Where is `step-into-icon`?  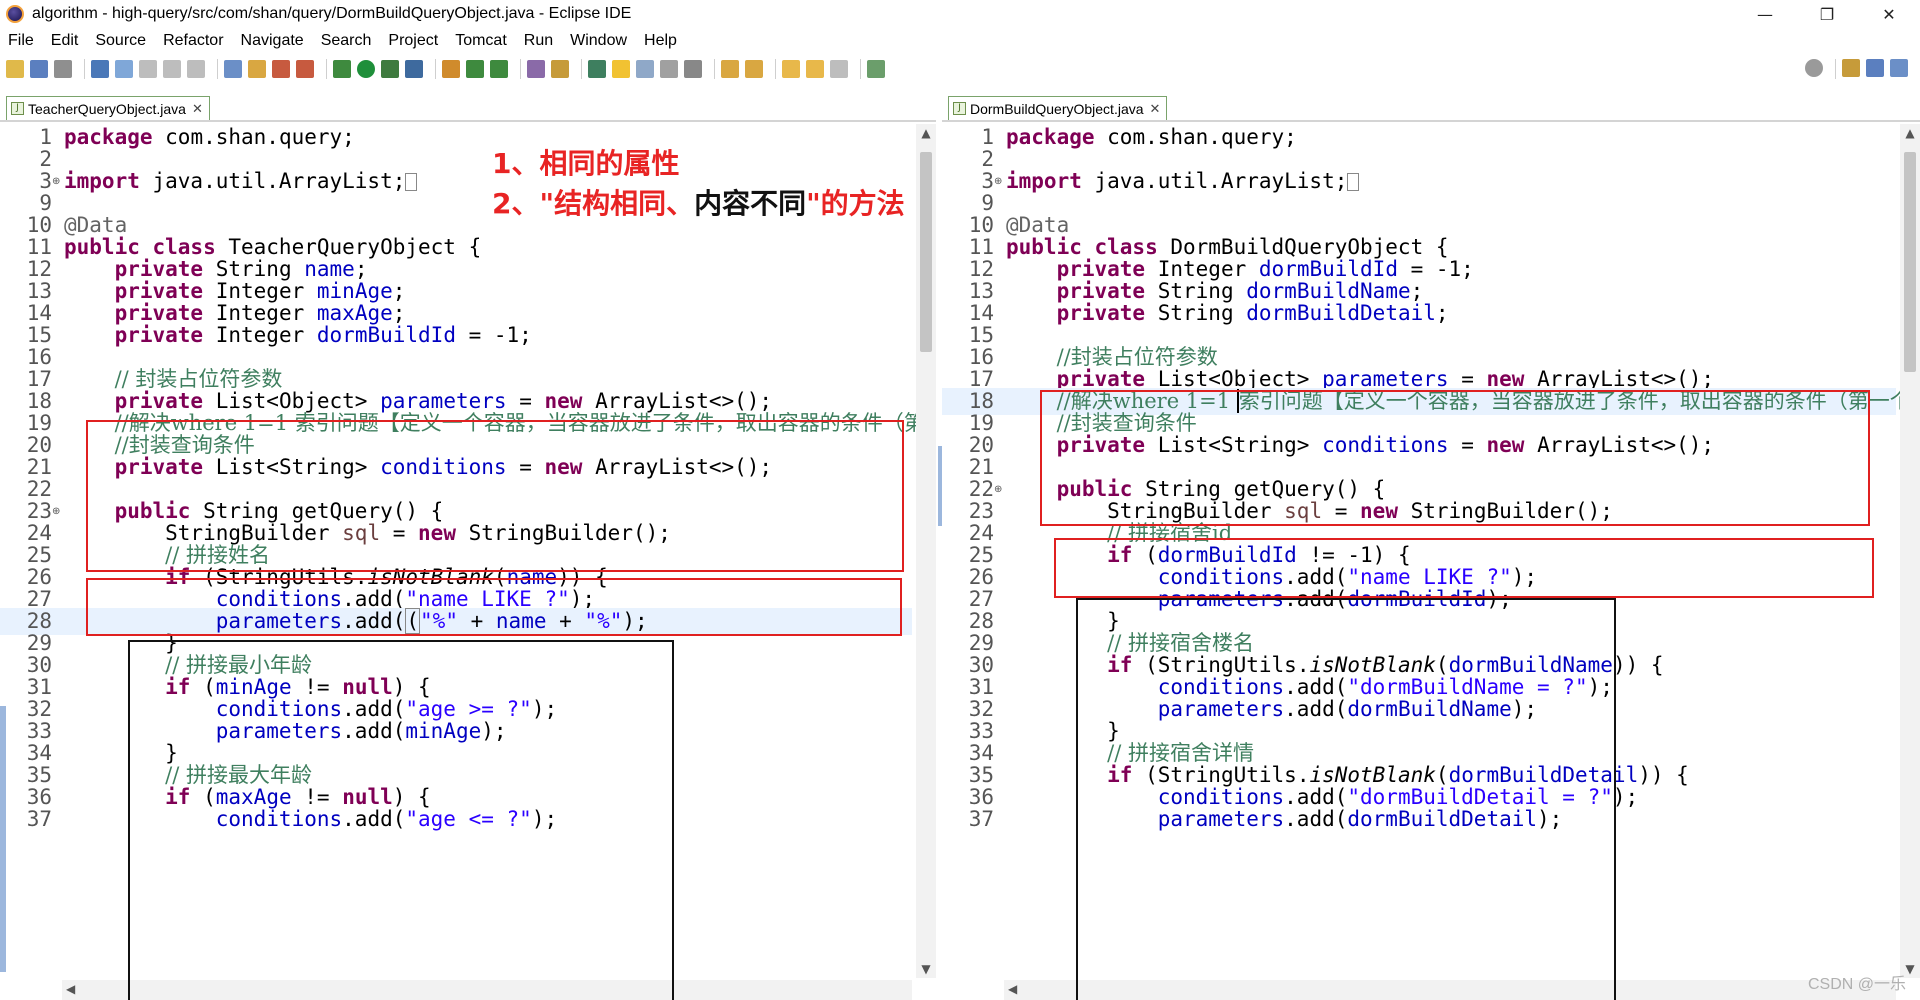 step-into-icon is located at coordinates (233, 69).